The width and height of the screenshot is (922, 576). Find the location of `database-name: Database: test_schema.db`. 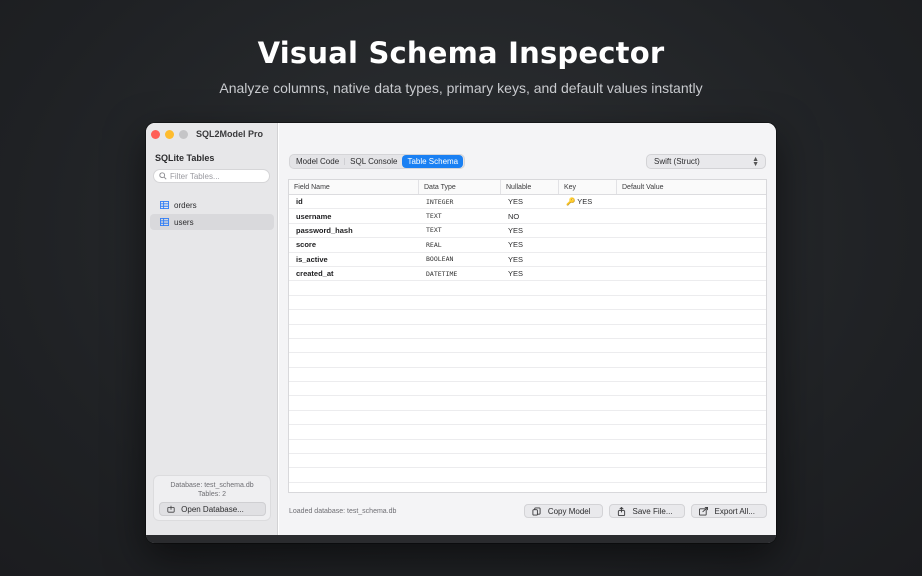

database-name: Database: test_schema.db is located at coordinates (212, 485).